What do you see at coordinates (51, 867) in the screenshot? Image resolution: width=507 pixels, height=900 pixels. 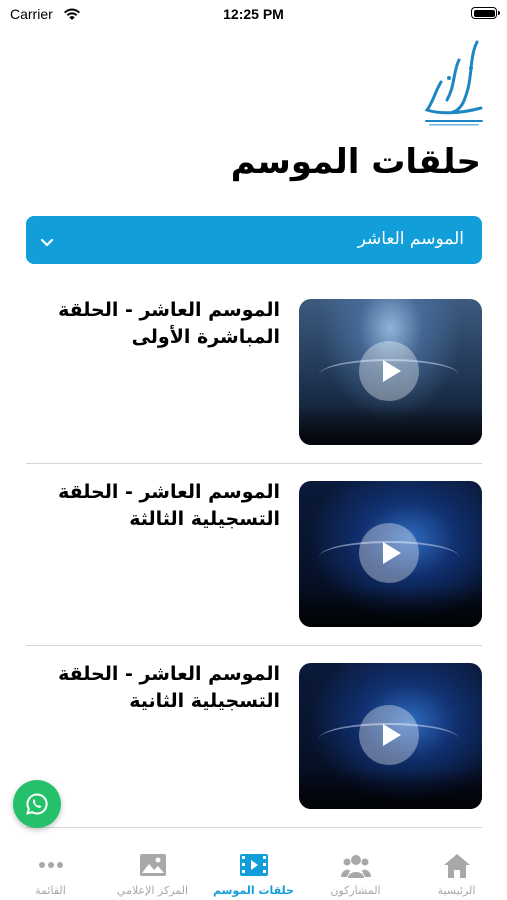 I see `more-icon` at bounding box center [51, 867].